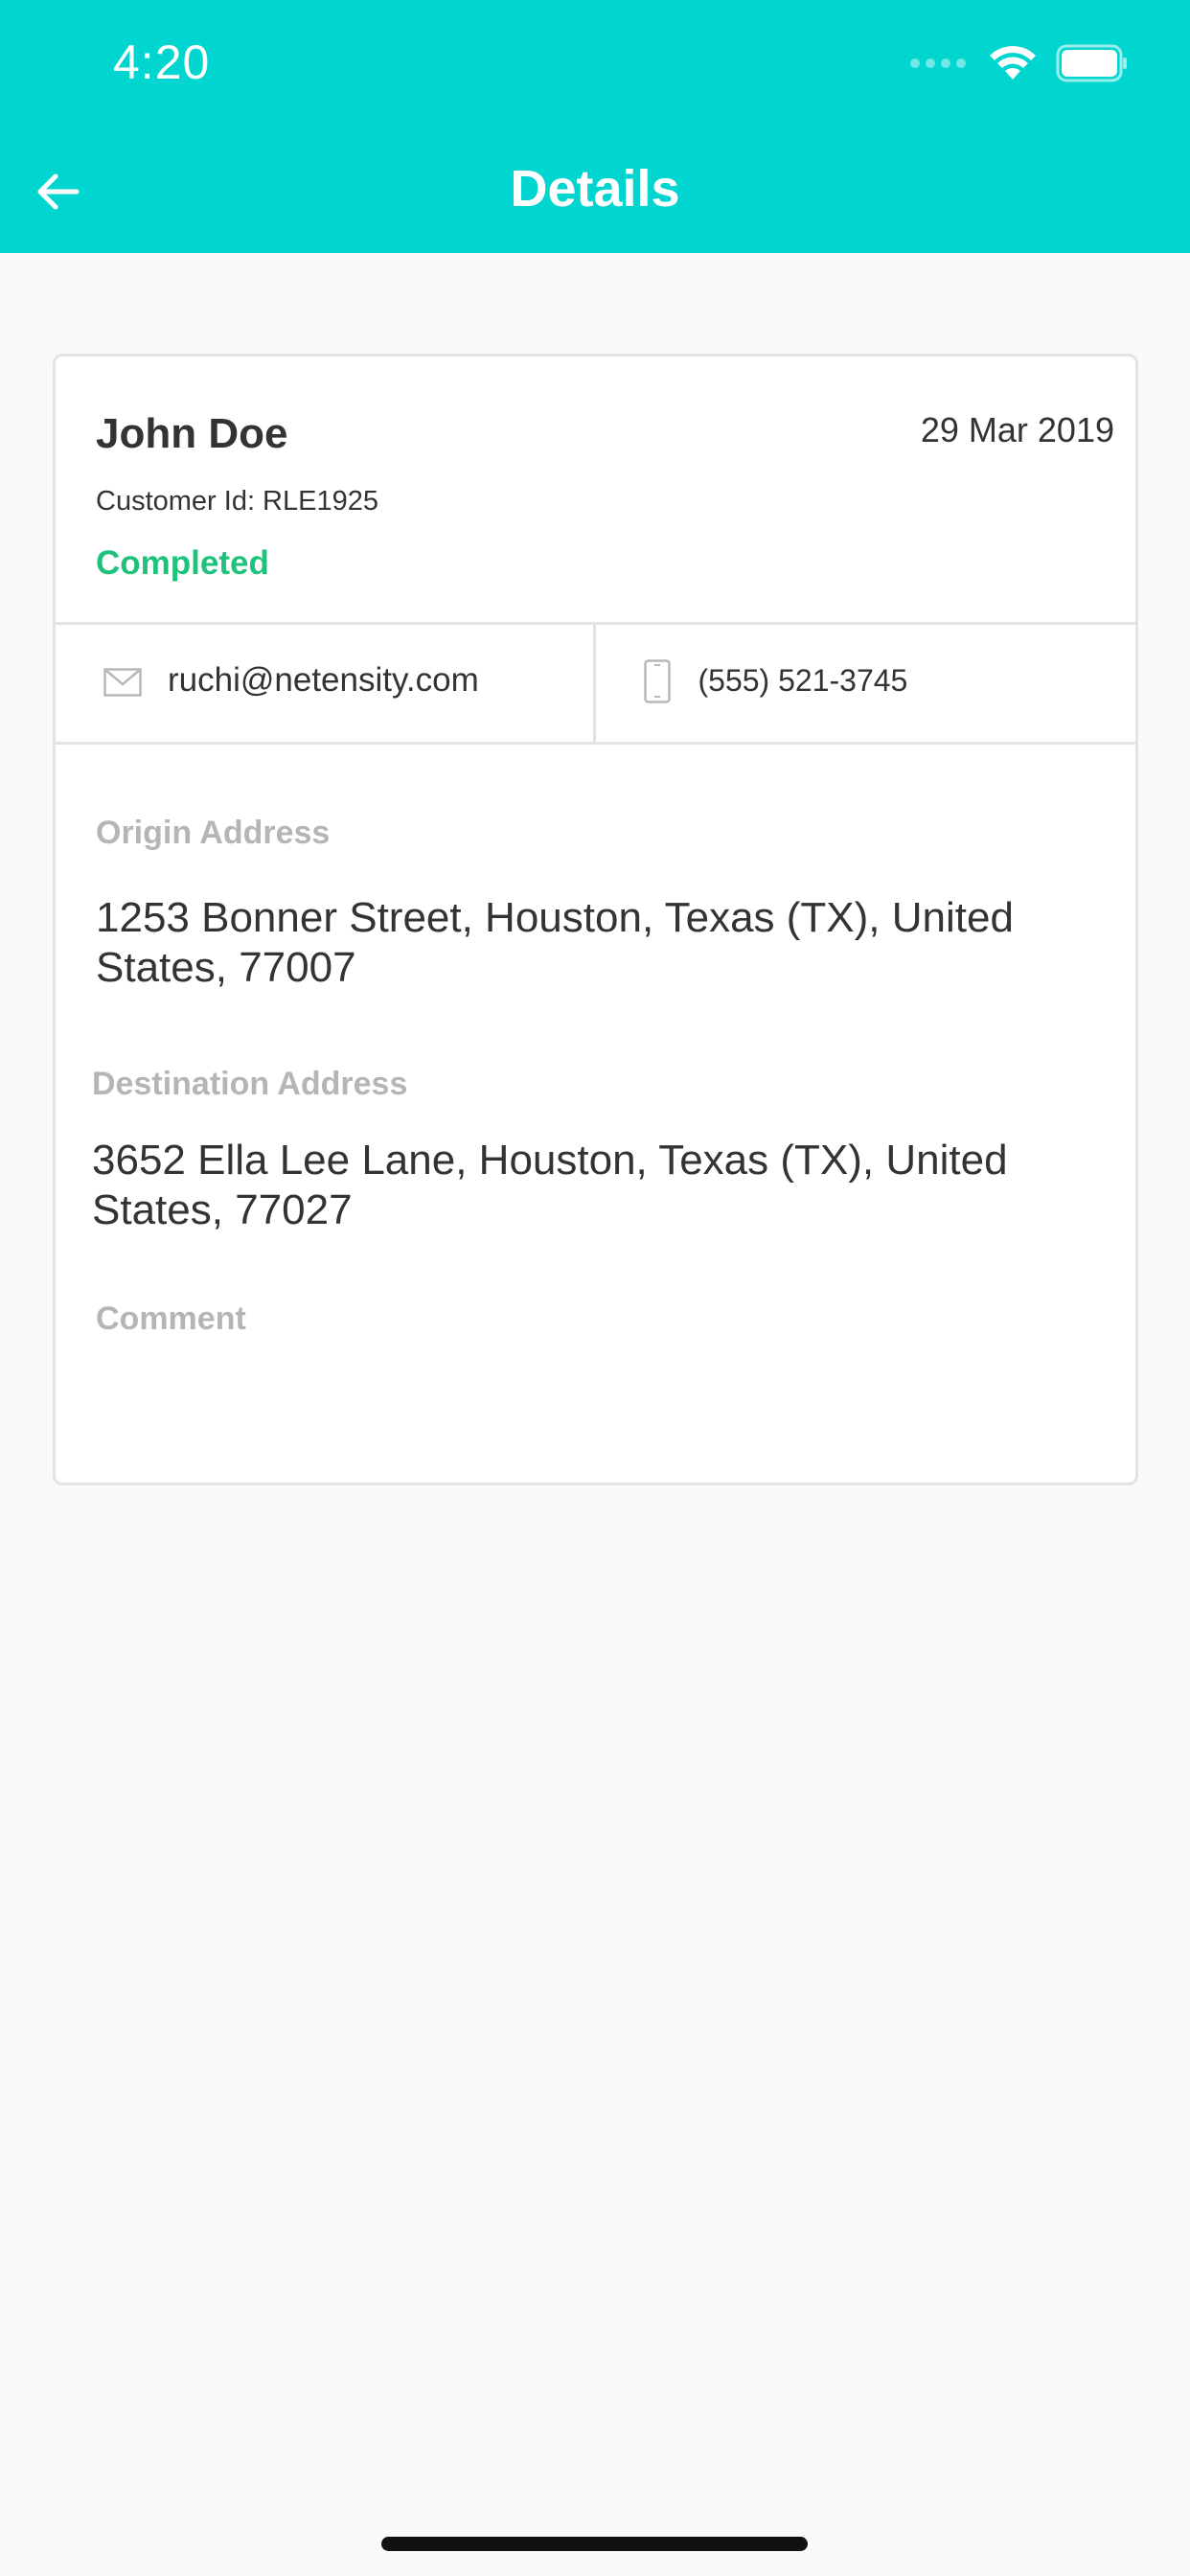 The image size is (1190, 2576). What do you see at coordinates (941, 63) in the screenshot?
I see `cellular-signal-icon` at bounding box center [941, 63].